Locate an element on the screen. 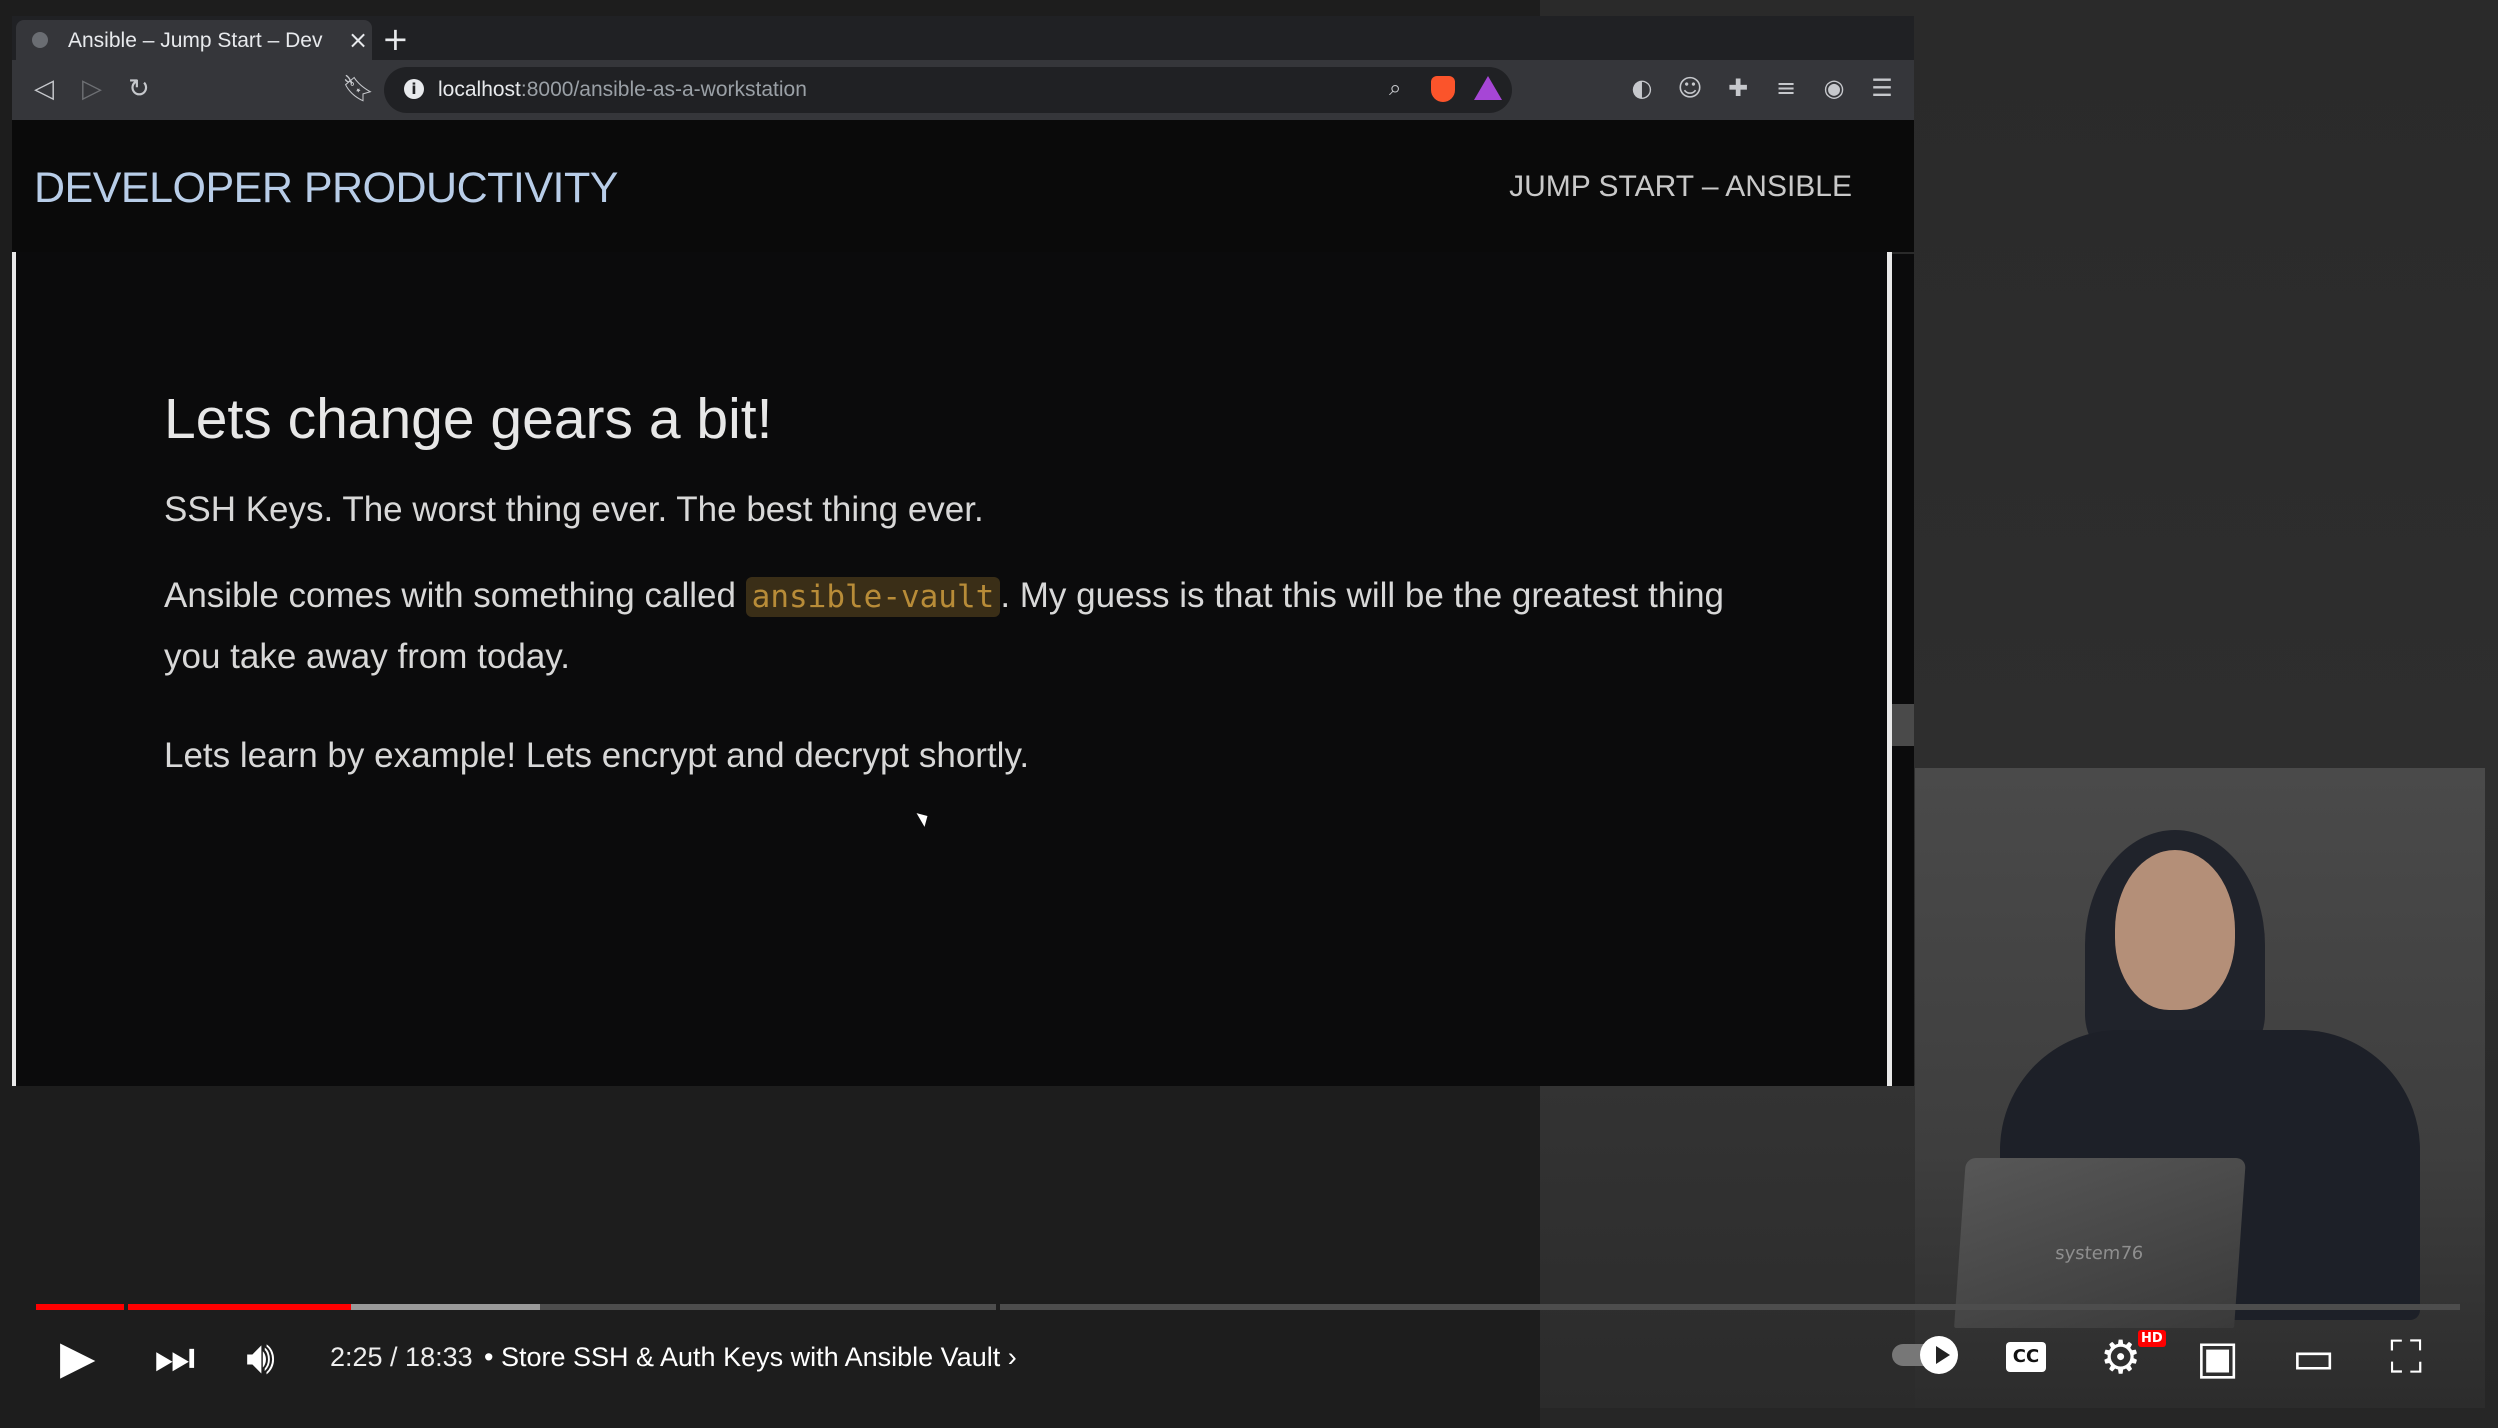  globe-icon is located at coordinates (40, 40).